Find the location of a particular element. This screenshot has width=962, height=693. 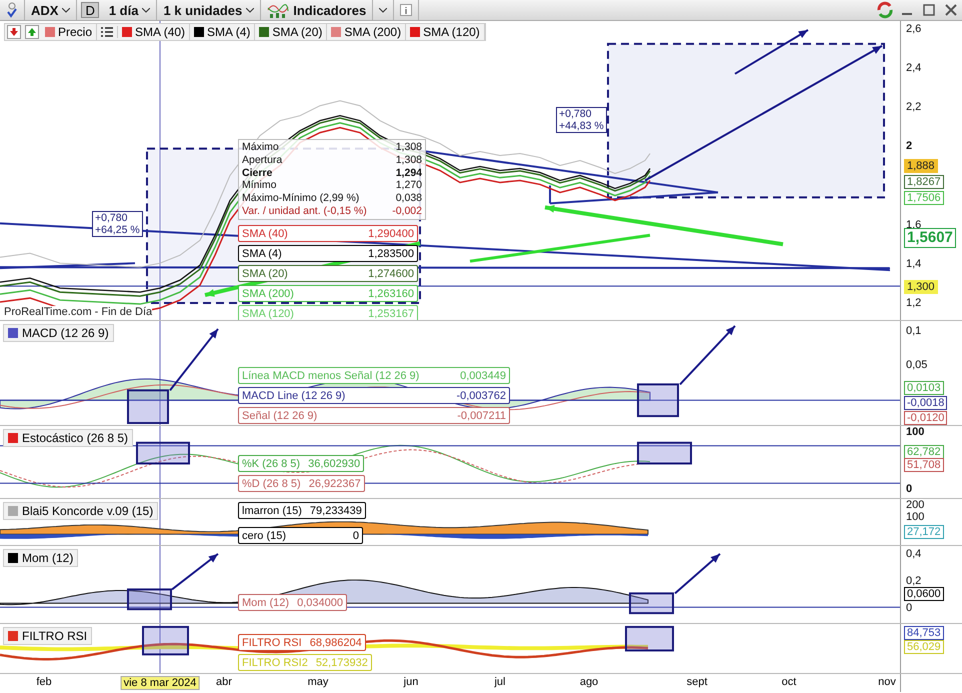

legend-item: SMA (40) is located at coordinates (154, 32).